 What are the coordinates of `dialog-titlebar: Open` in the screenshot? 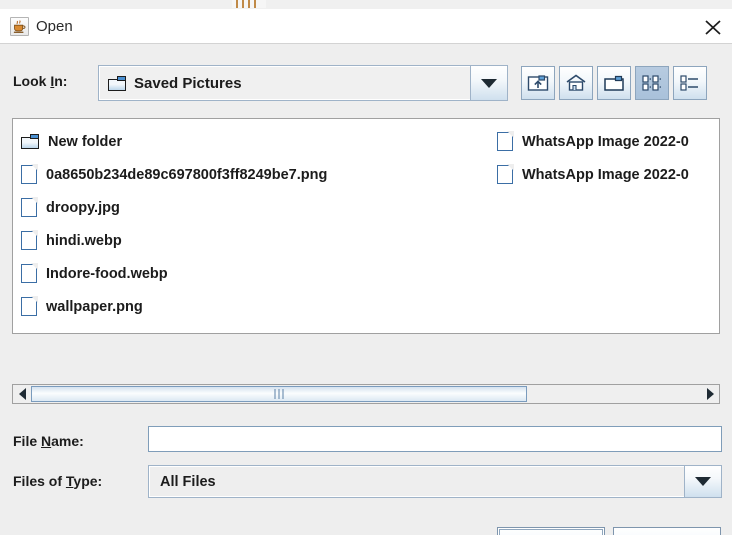 It's located at (366, 26).